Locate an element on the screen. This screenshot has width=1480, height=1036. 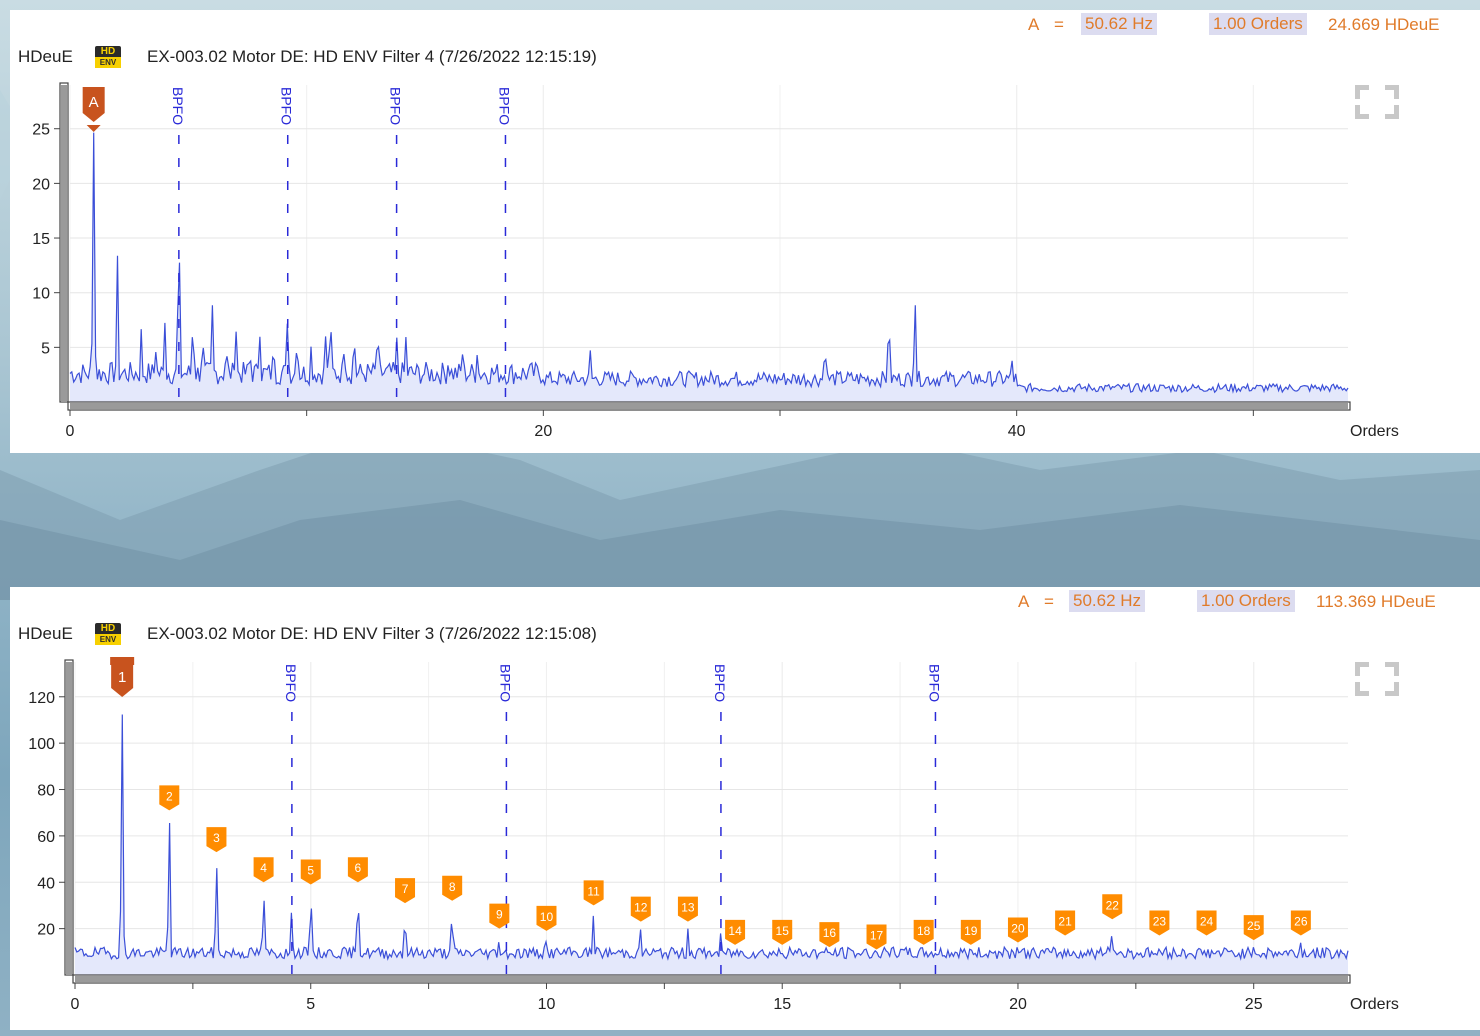
harmonic-marker: 10 is located at coordinates (546, 918).